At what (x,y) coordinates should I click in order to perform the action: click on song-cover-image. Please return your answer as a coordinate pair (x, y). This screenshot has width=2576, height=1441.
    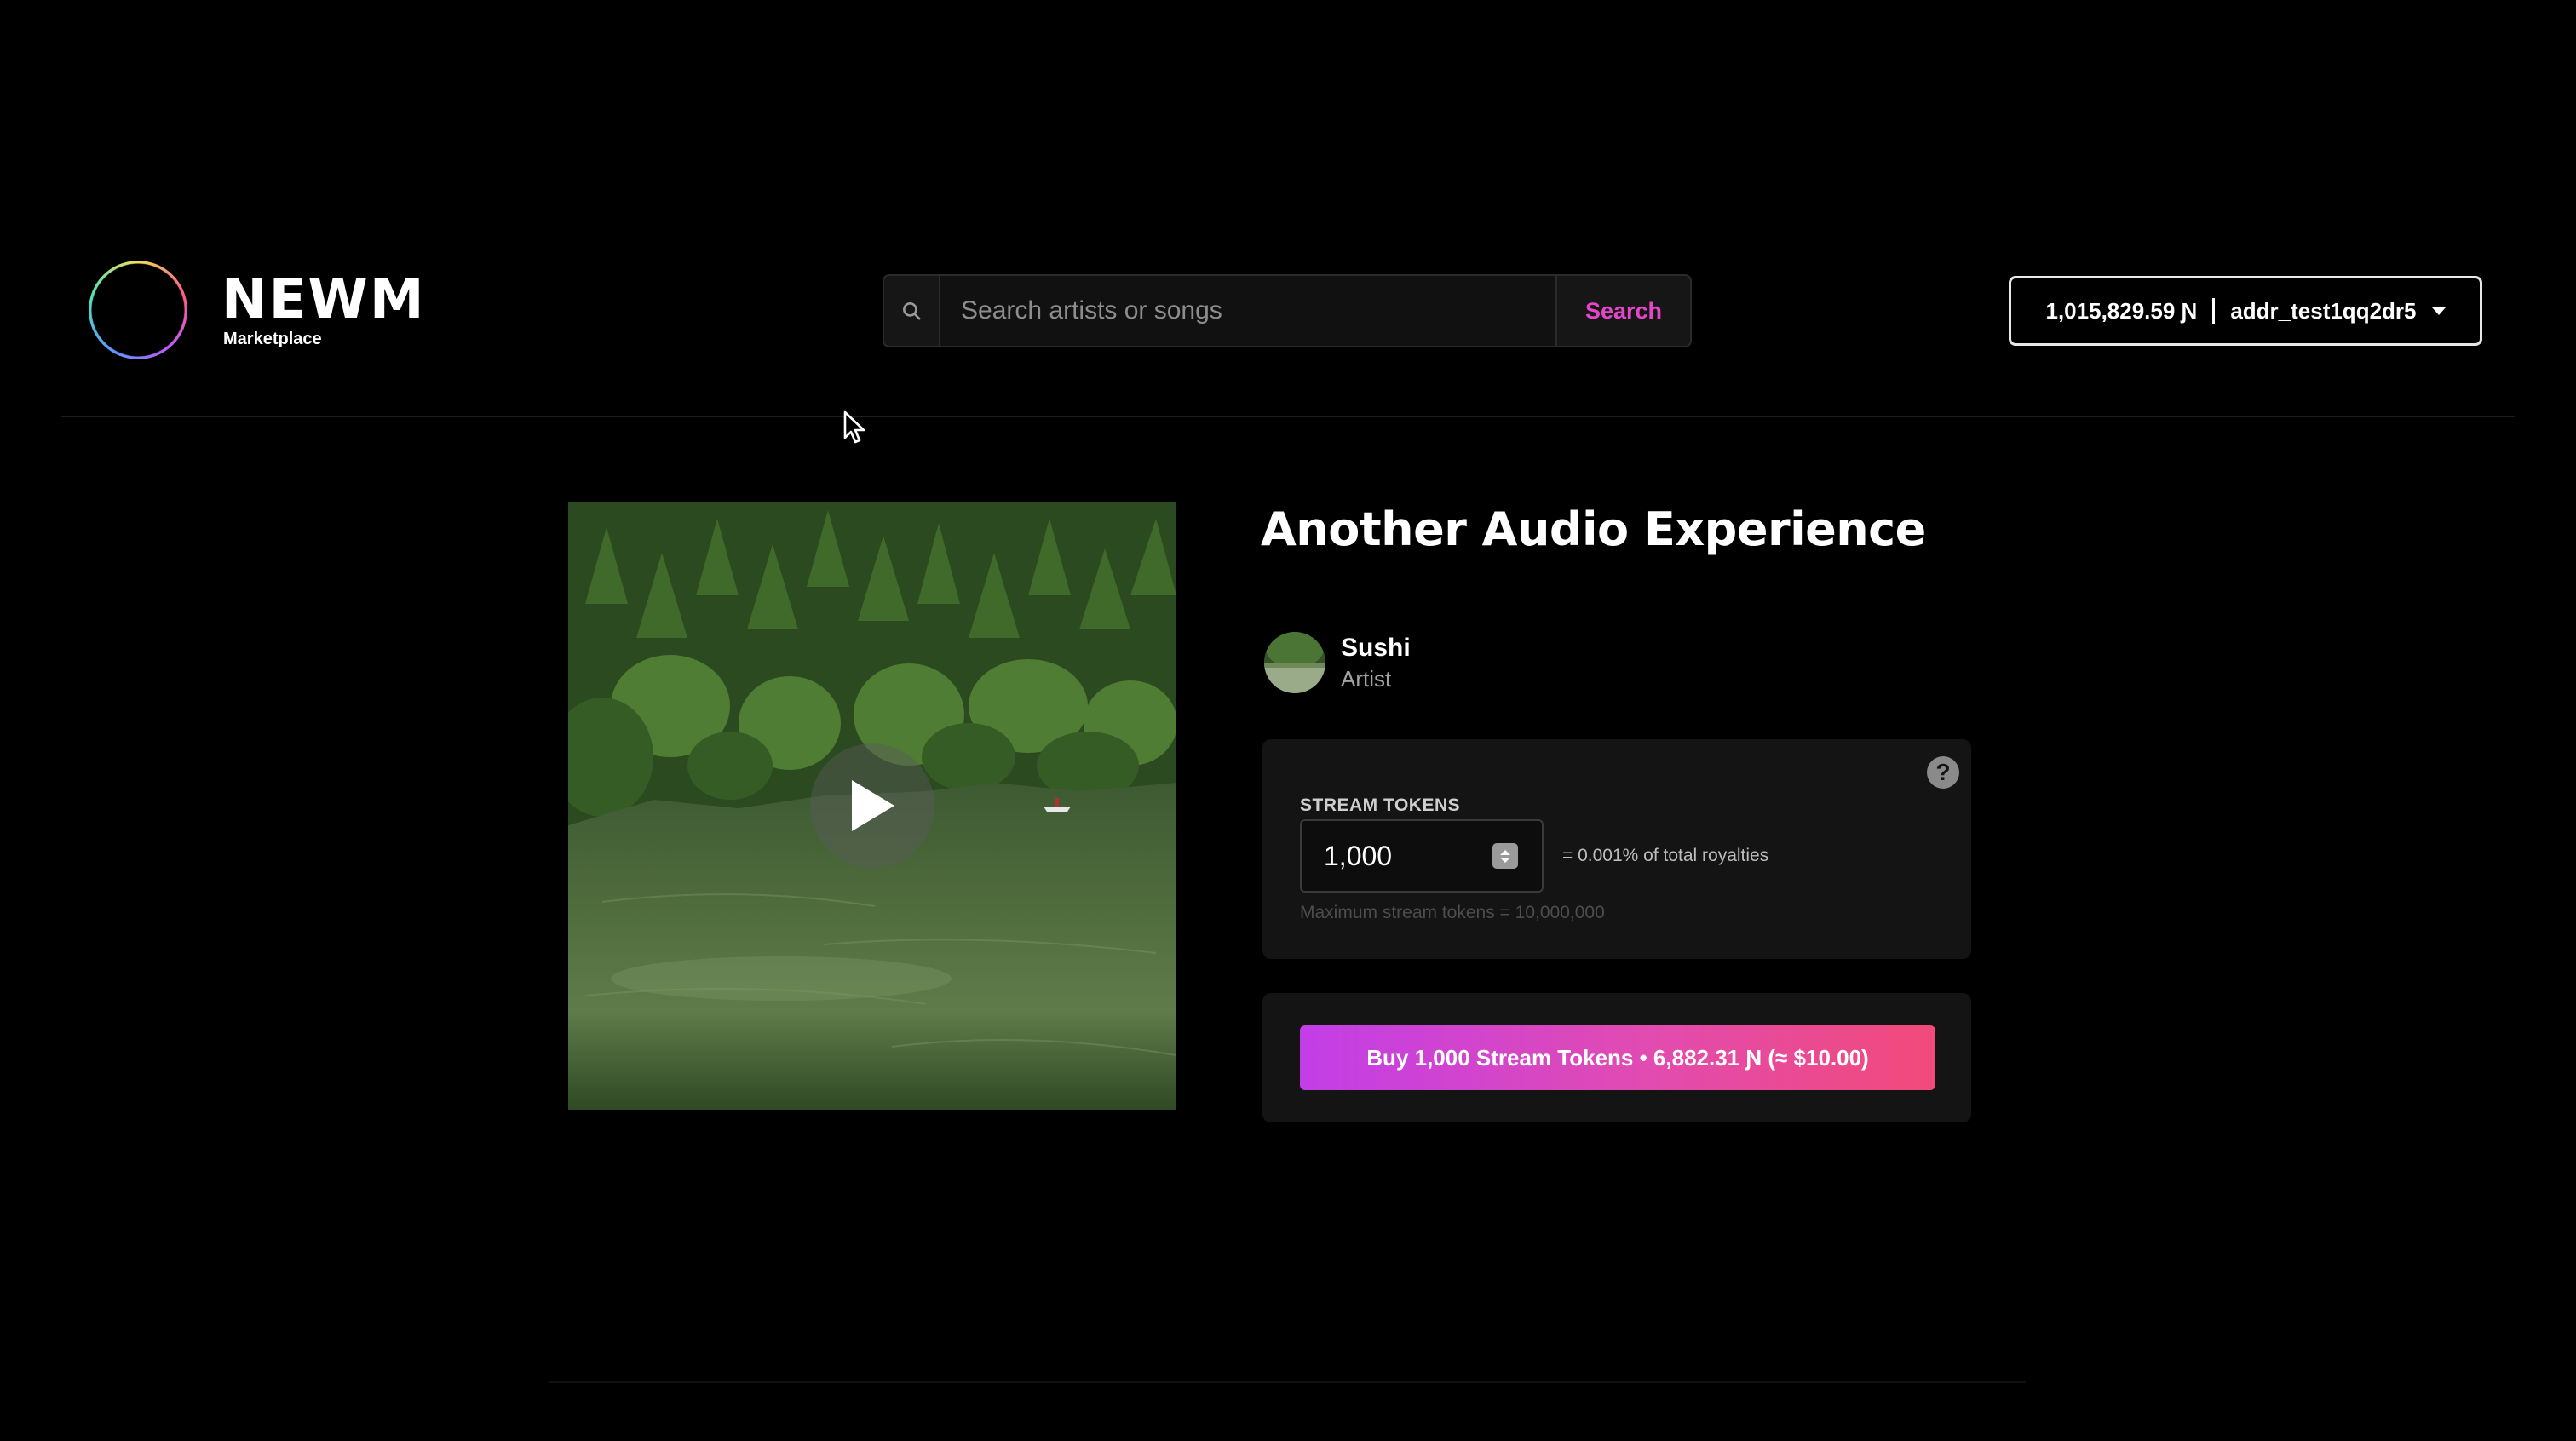
    Looking at the image, I should click on (872, 806).